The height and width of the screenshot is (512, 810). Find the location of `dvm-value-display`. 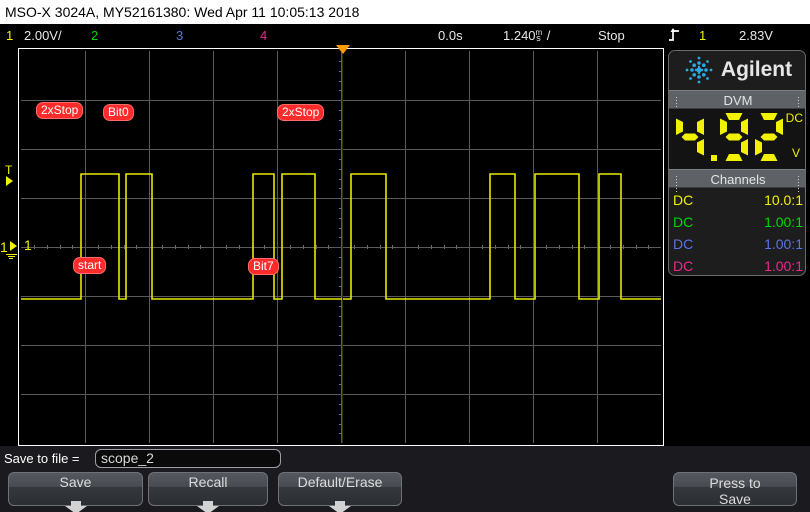

dvm-value-display is located at coordinates (730, 141).